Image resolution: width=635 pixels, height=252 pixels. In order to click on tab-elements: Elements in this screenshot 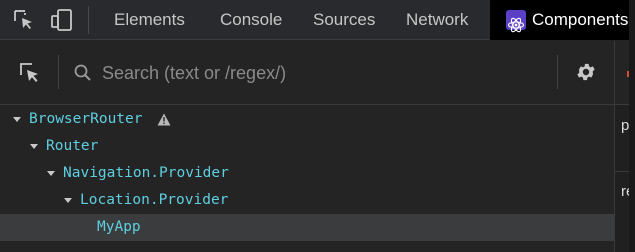, I will do `click(149, 20)`.